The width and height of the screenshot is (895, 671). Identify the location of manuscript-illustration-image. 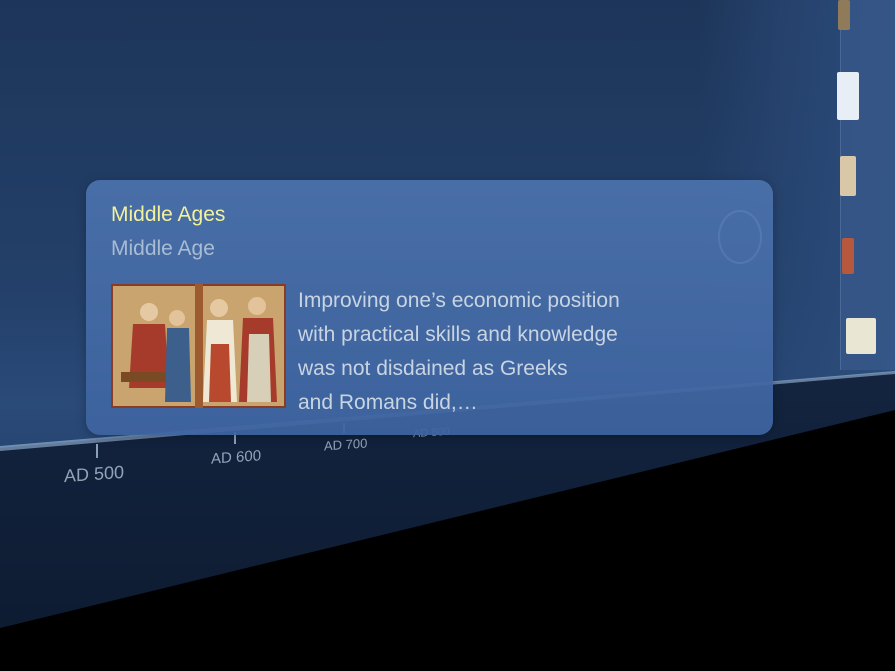
(198, 346).